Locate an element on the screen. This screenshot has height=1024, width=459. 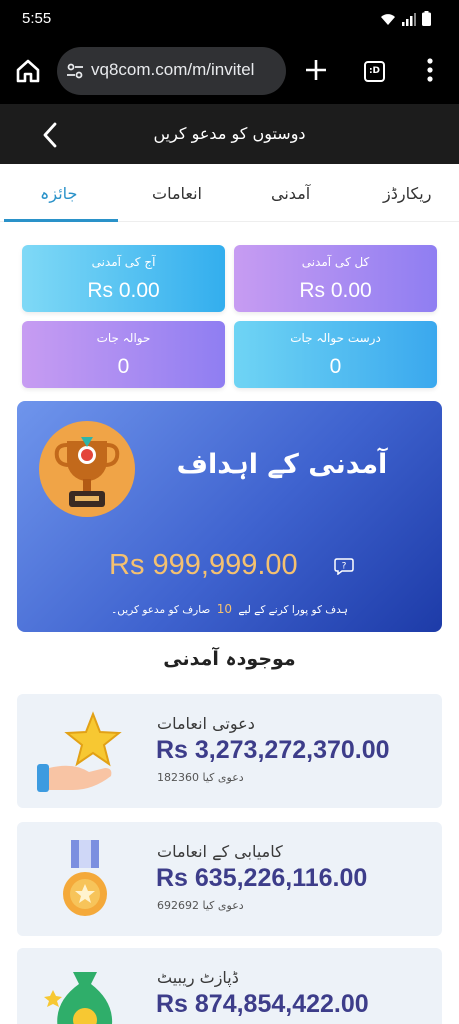
referrals-value: 0 is located at coordinates (123, 366).